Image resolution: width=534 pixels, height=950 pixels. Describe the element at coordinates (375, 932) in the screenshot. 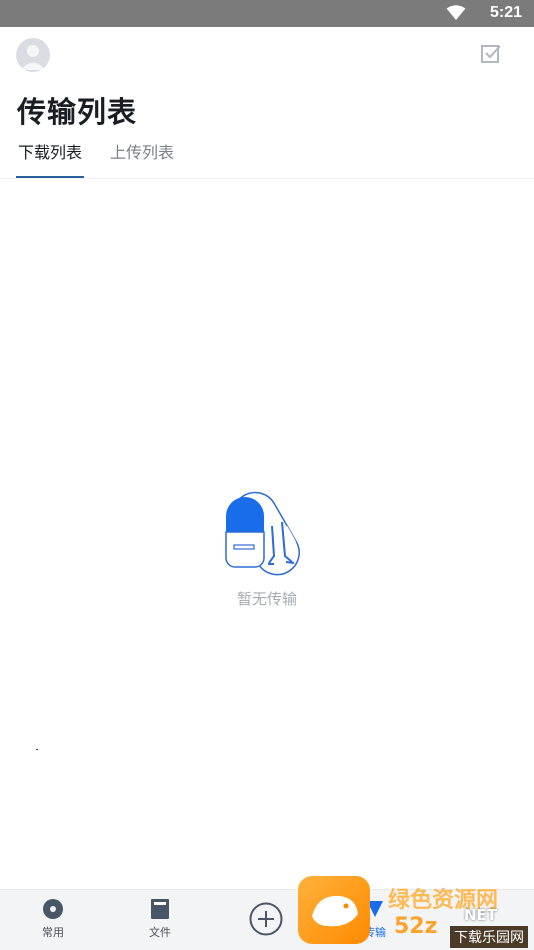

I see `tab-transfer-label: 传输` at that location.